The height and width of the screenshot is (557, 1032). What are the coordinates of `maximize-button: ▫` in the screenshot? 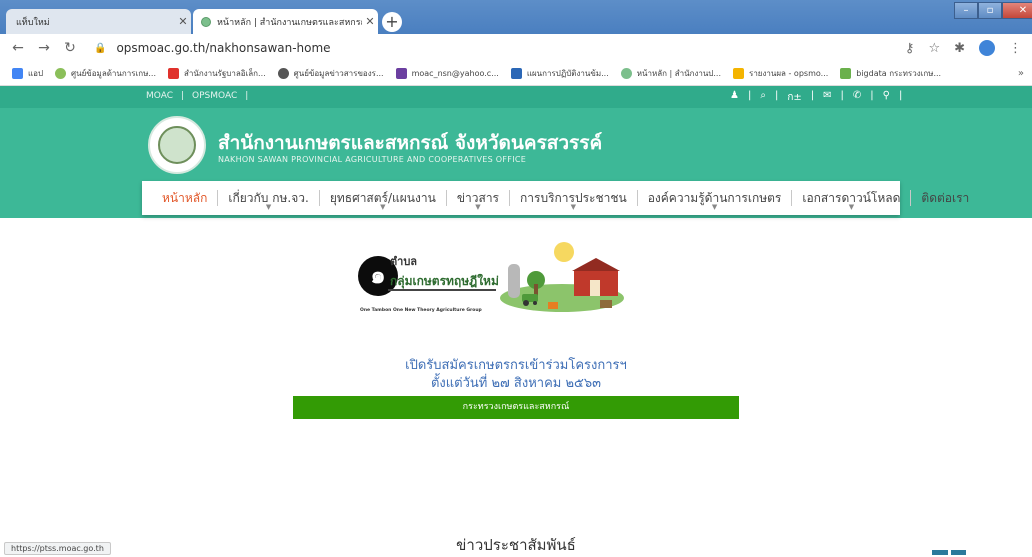 It's located at (990, 10).